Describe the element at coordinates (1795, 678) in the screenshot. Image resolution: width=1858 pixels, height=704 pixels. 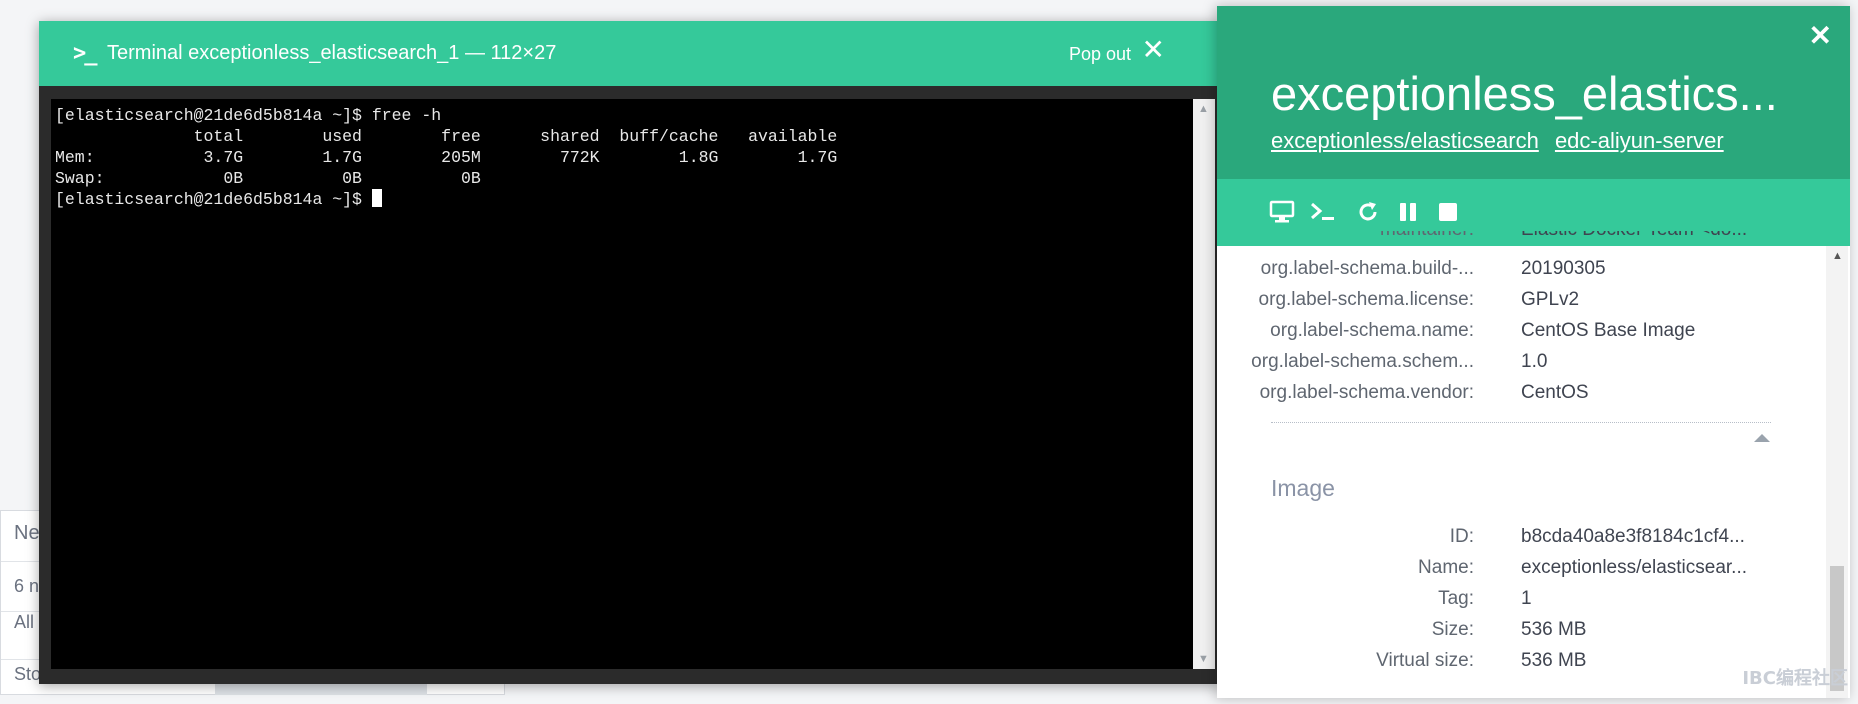
I see `watermark: IBC编程社区` at that location.